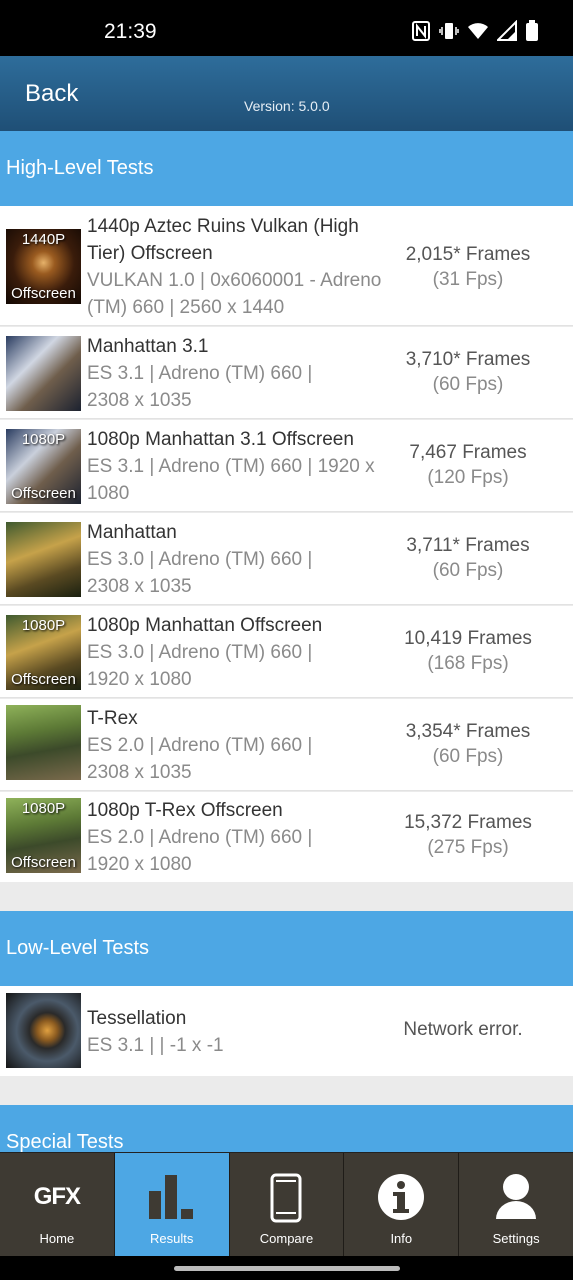 The image size is (573, 1280). Describe the element at coordinates (468, 254) in the screenshot. I see `test-score: 2,015* Frames` at that location.